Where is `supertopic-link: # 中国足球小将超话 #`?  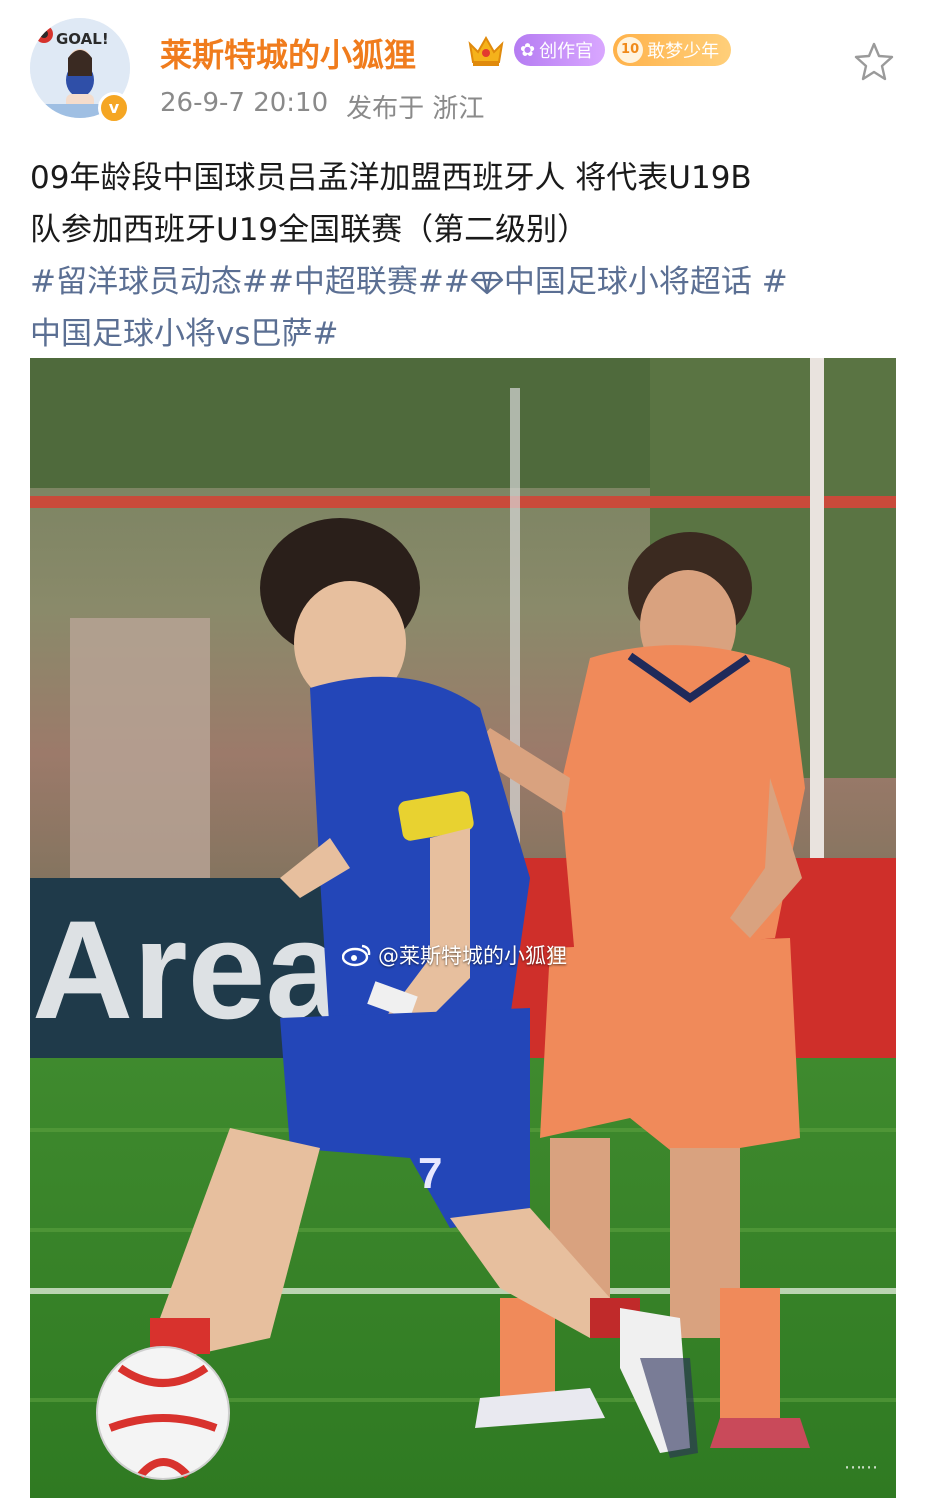
supertopic-link: # 中国足球小将超话 # is located at coordinates (616, 282).